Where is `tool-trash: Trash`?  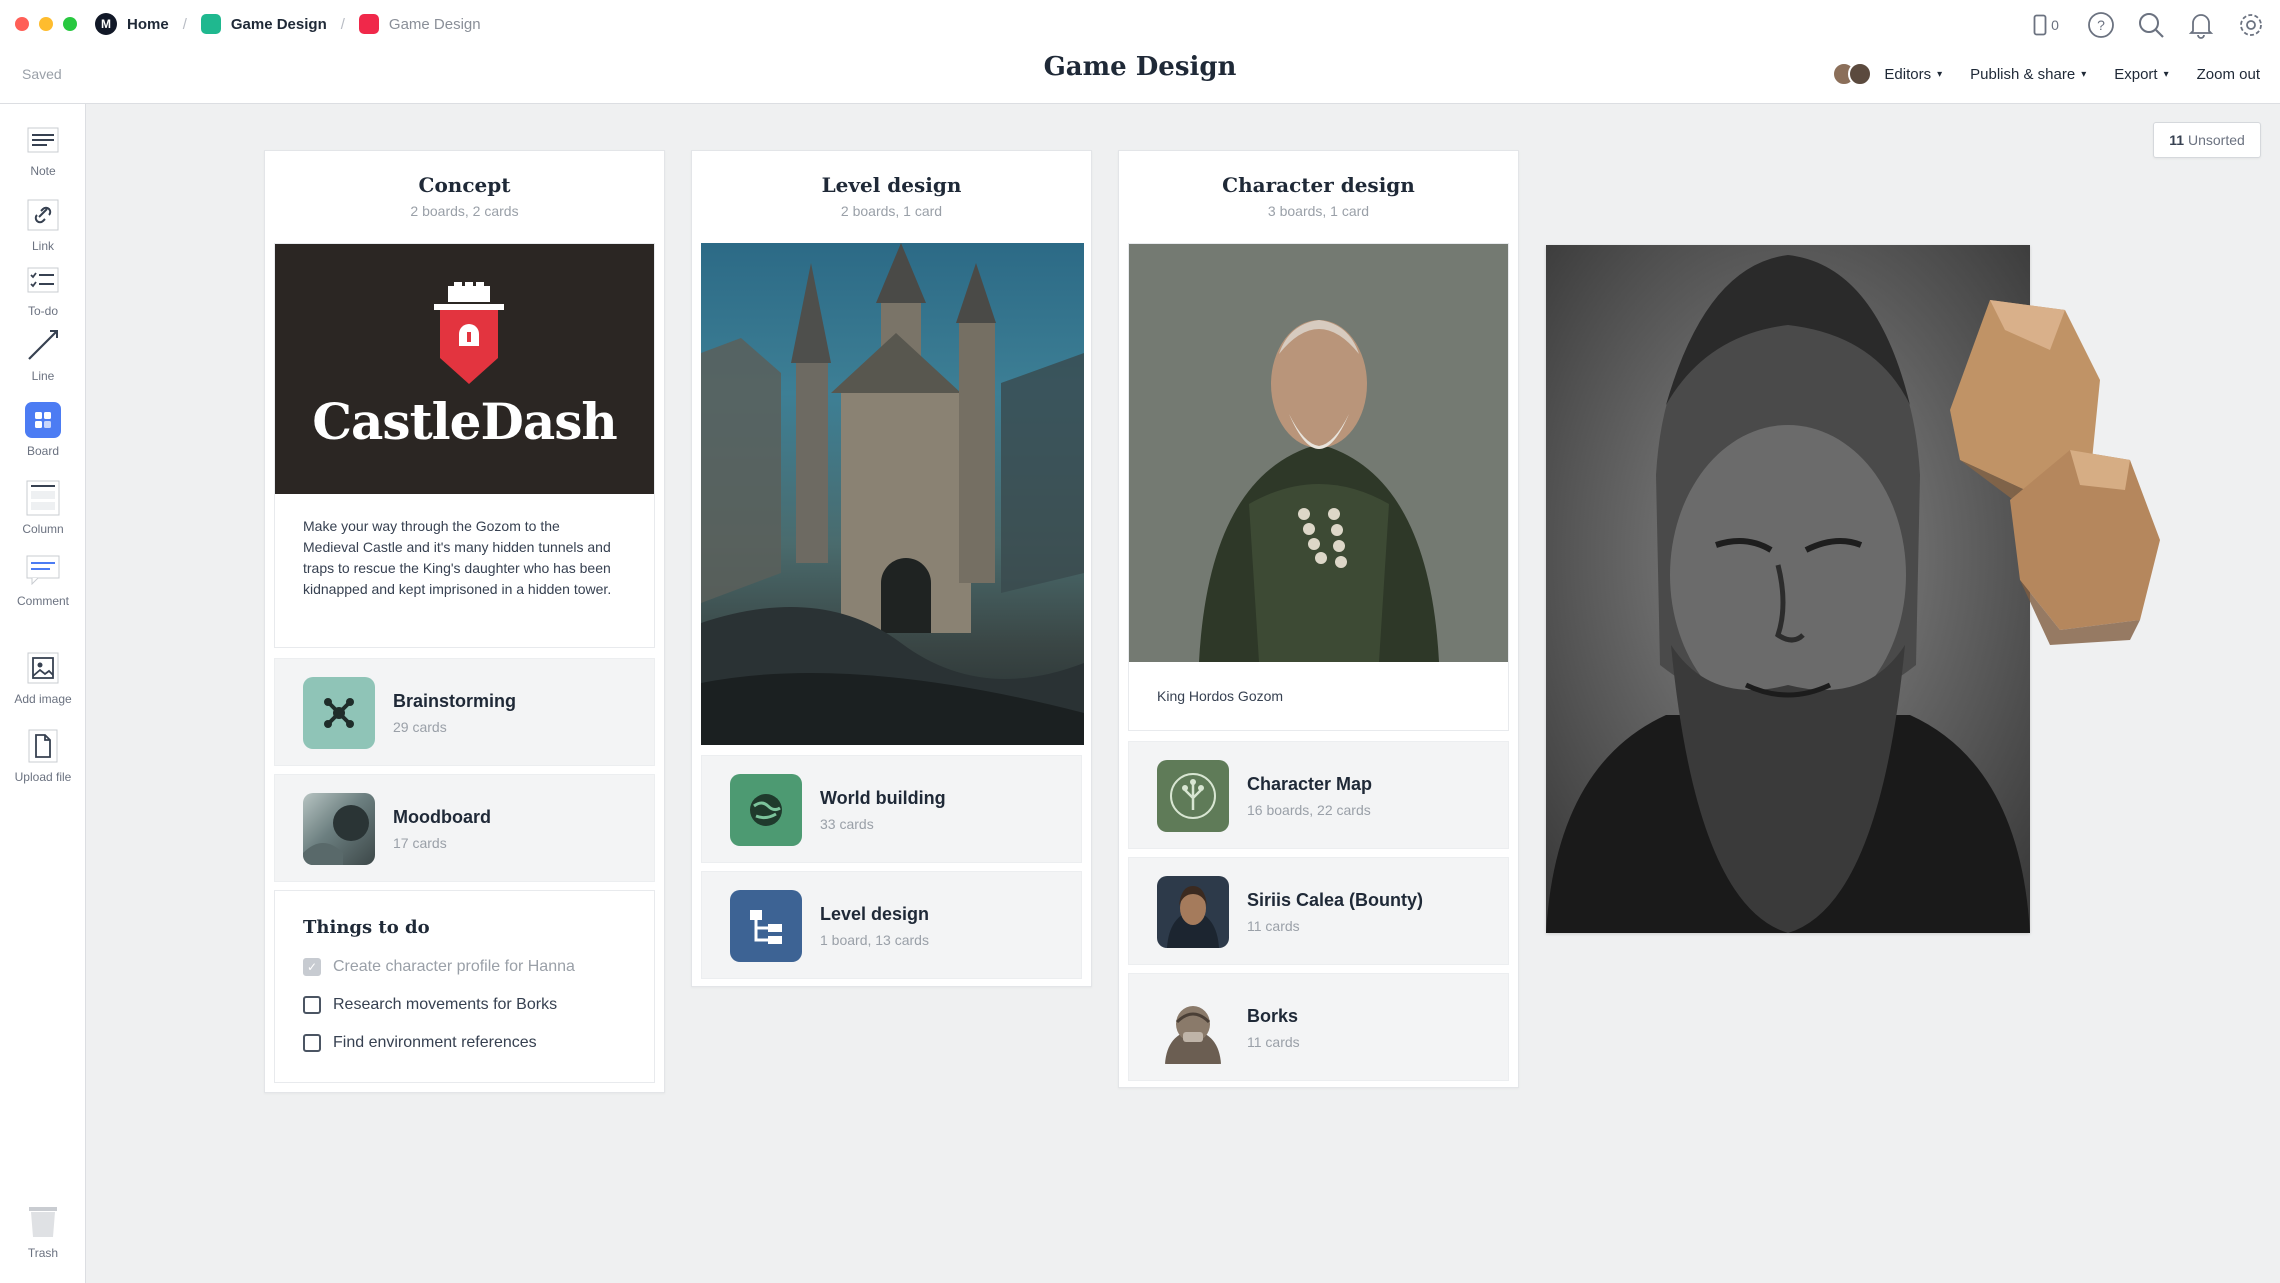 tool-trash: Trash is located at coordinates (43, 1232).